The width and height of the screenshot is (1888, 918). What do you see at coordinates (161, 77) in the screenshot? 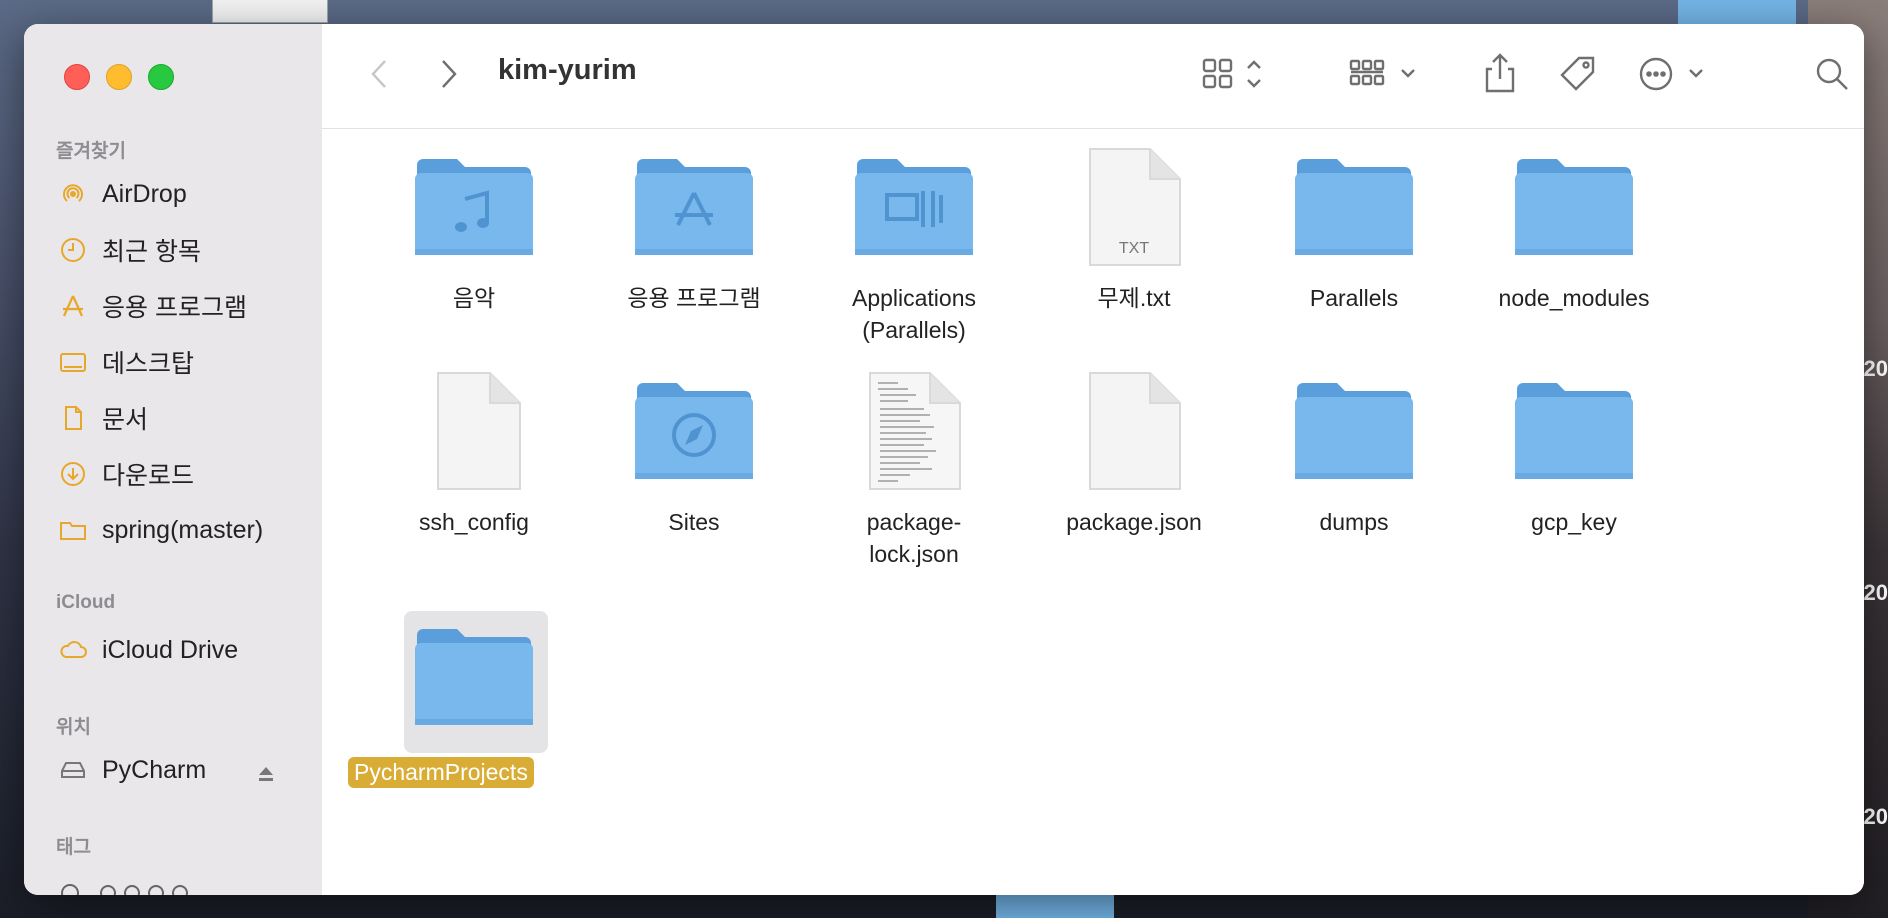
I see `zoom-button` at bounding box center [161, 77].